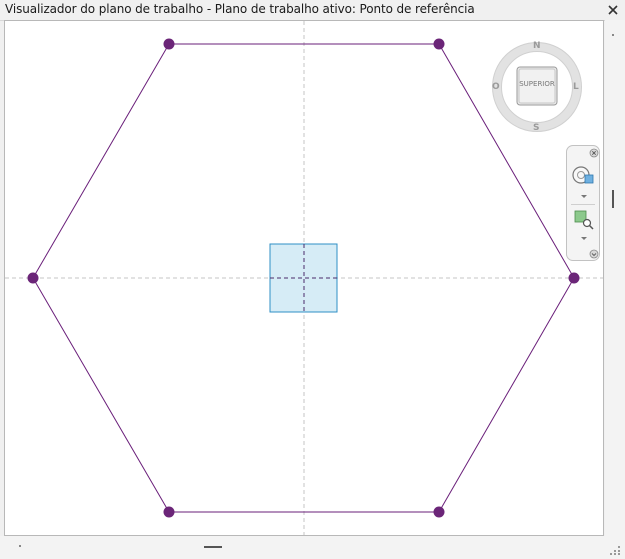 Image resolution: width=625 pixels, height=559 pixels. Describe the element at coordinates (537, 84) in the screenshot. I see `viewcube-face-label: SUPERIOR` at that location.